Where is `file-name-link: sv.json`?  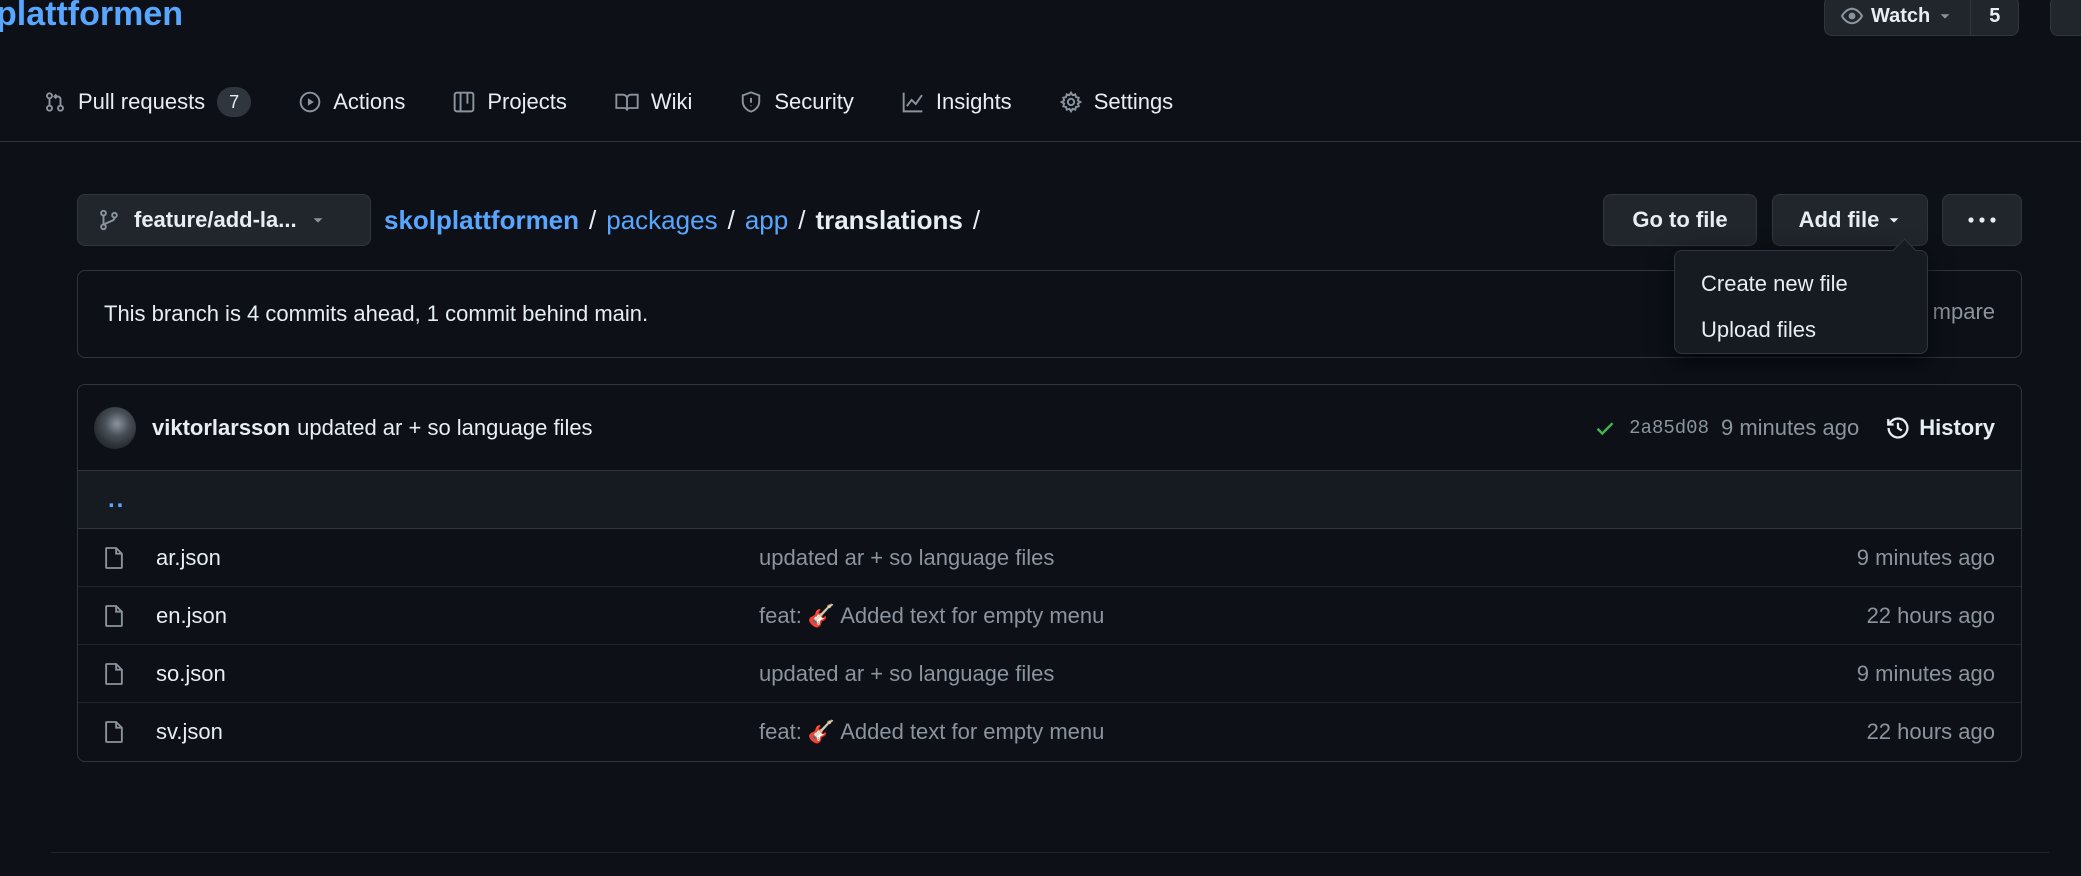 file-name-link: sv.json is located at coordinates (189, 732).